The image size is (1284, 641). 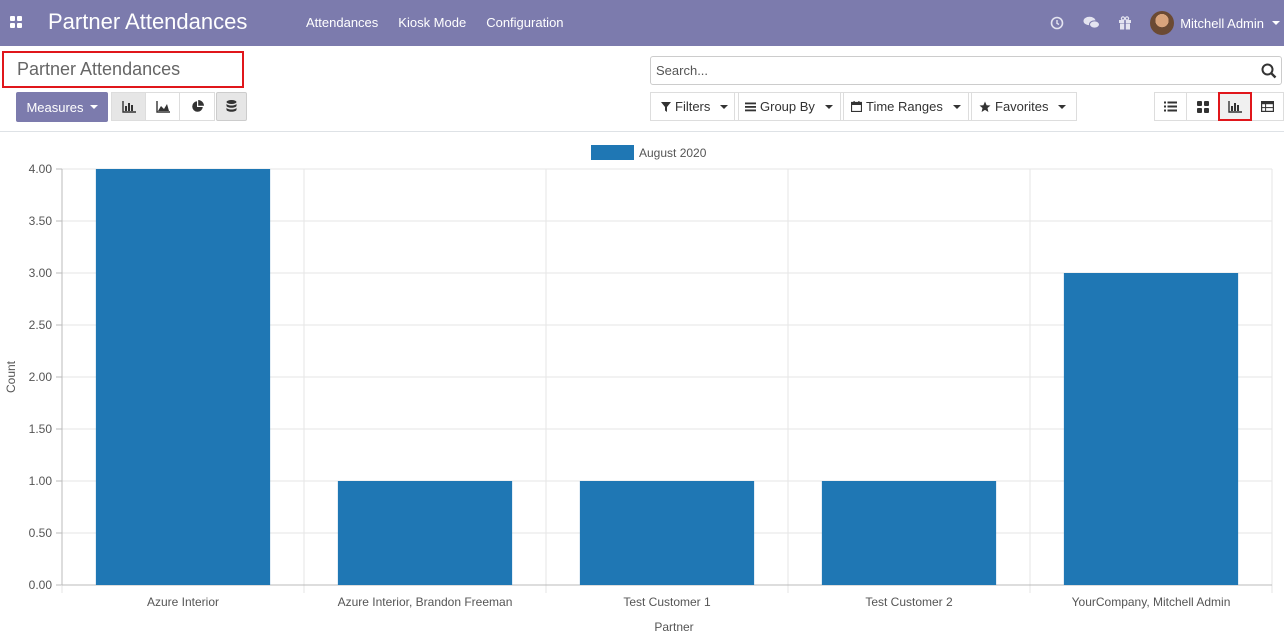 I want to click on top-menu: Attendances Kiosk Mode Configuration, so click(x=435, y=22).